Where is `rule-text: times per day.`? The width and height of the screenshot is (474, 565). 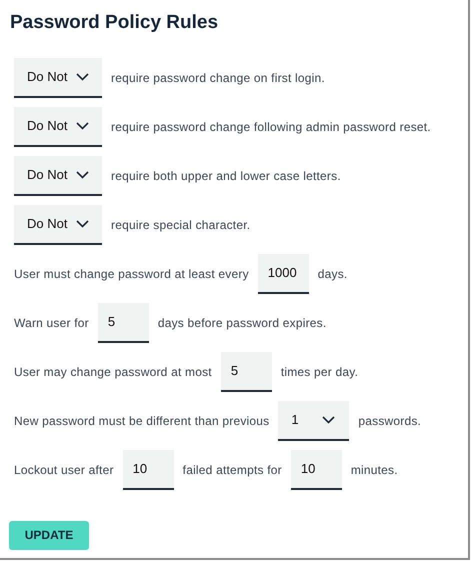 rule-text: times per day. is located at coordinates (319, 372).